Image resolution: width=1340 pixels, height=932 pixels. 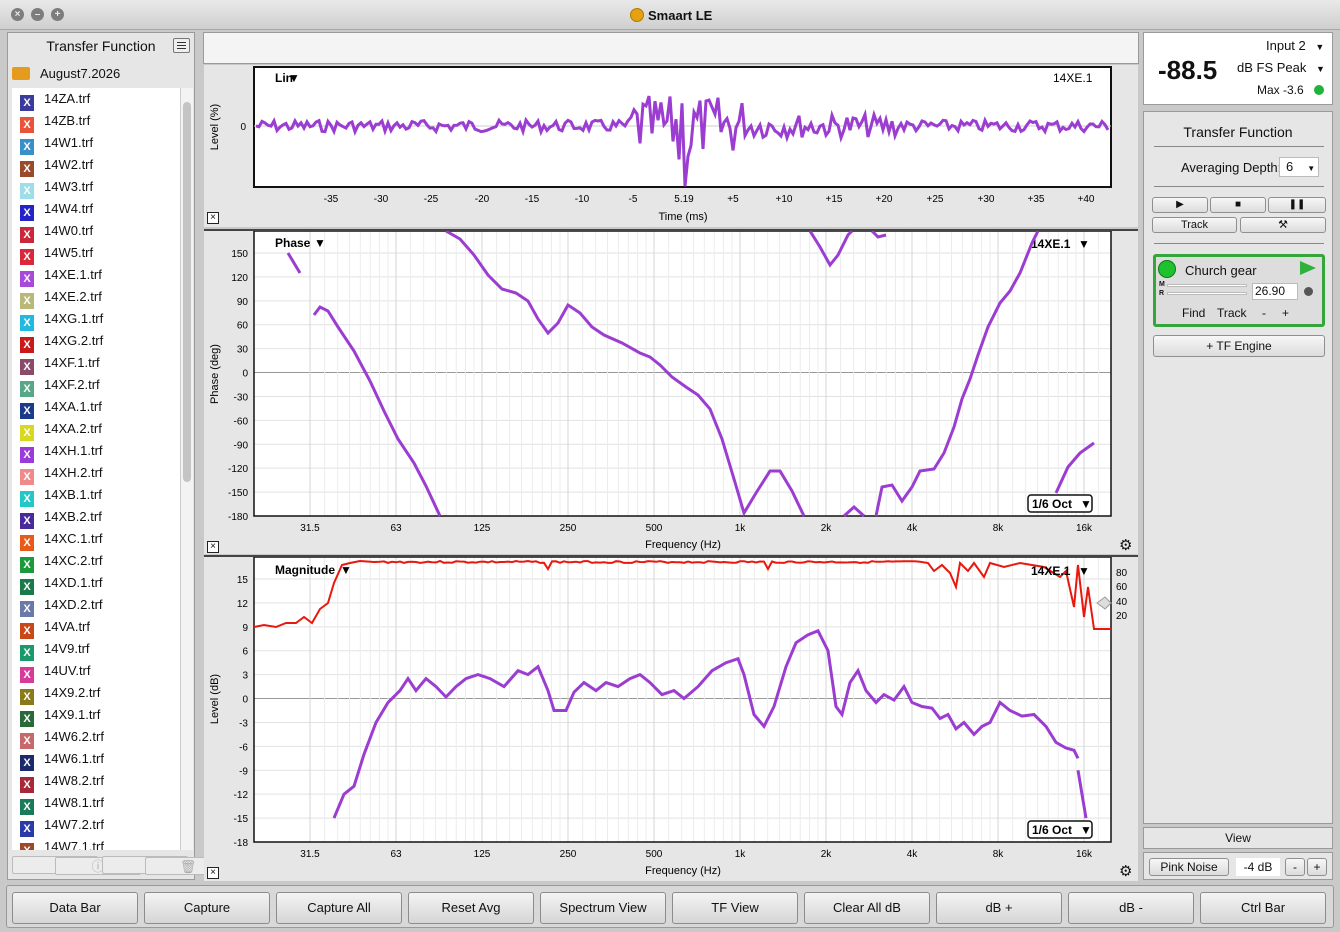 I want to click on magnitude-trace-dropdown-icon: ▼, so click(x=1084, y=571).